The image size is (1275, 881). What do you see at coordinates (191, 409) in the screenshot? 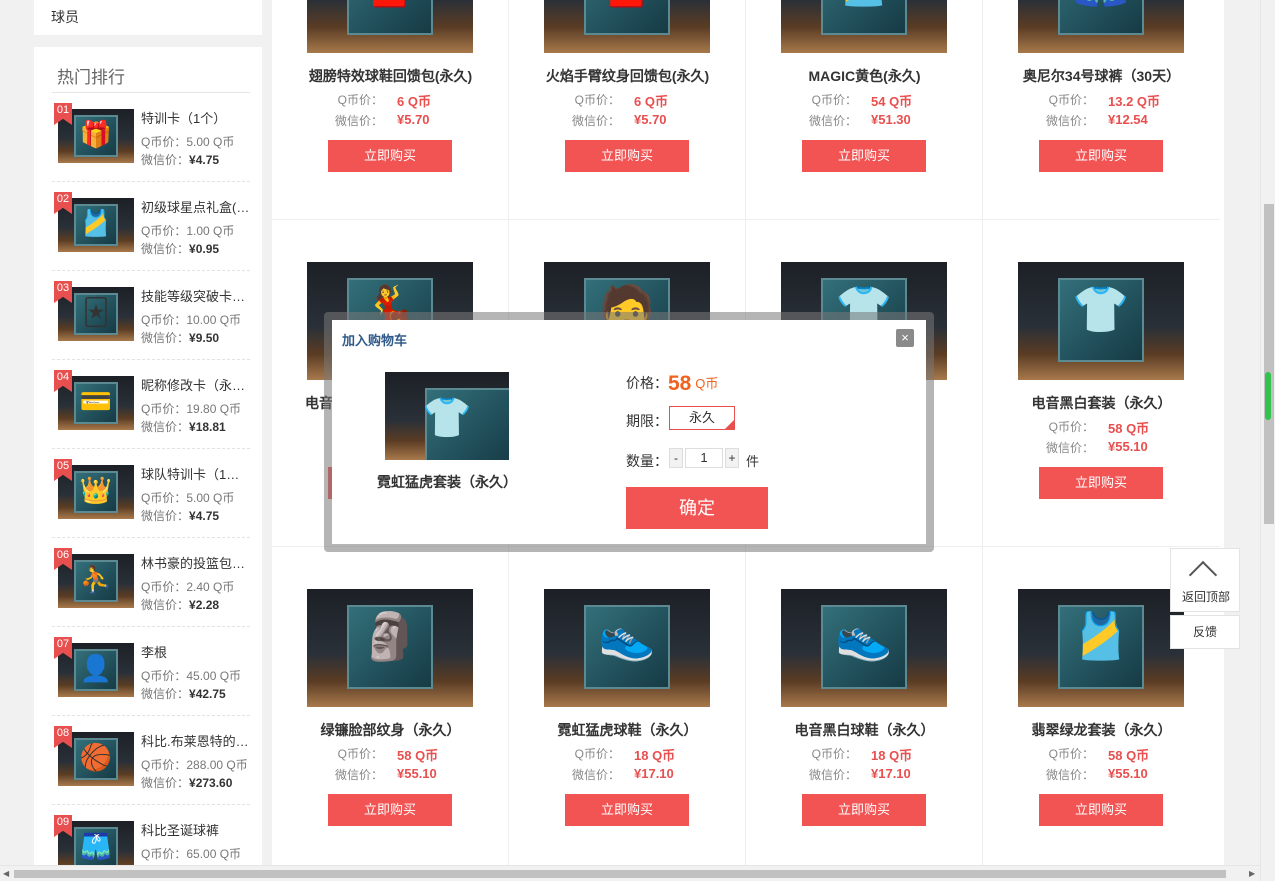
I see `ranking-item-qprice: Q币价：19.80 Q币` at bounding box center [191, 409].